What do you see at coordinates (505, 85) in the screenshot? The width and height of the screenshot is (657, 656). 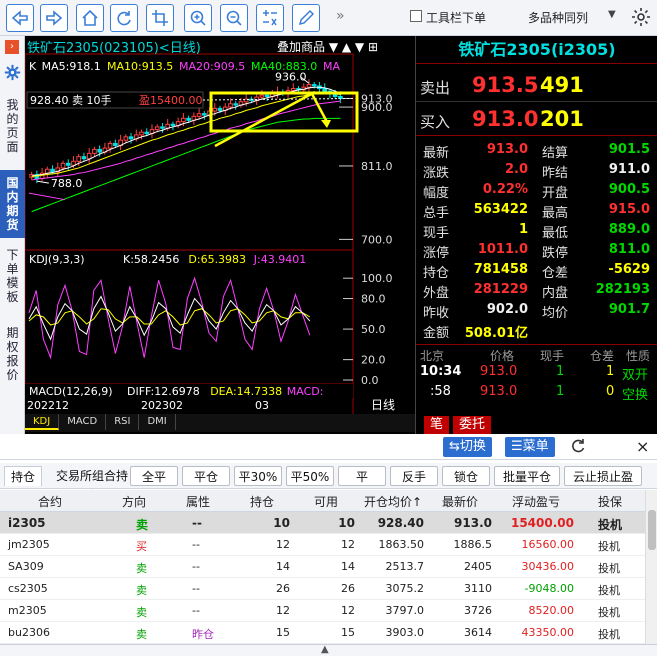 I see `sell-price: 913.5` at bounding box center [505, 85].